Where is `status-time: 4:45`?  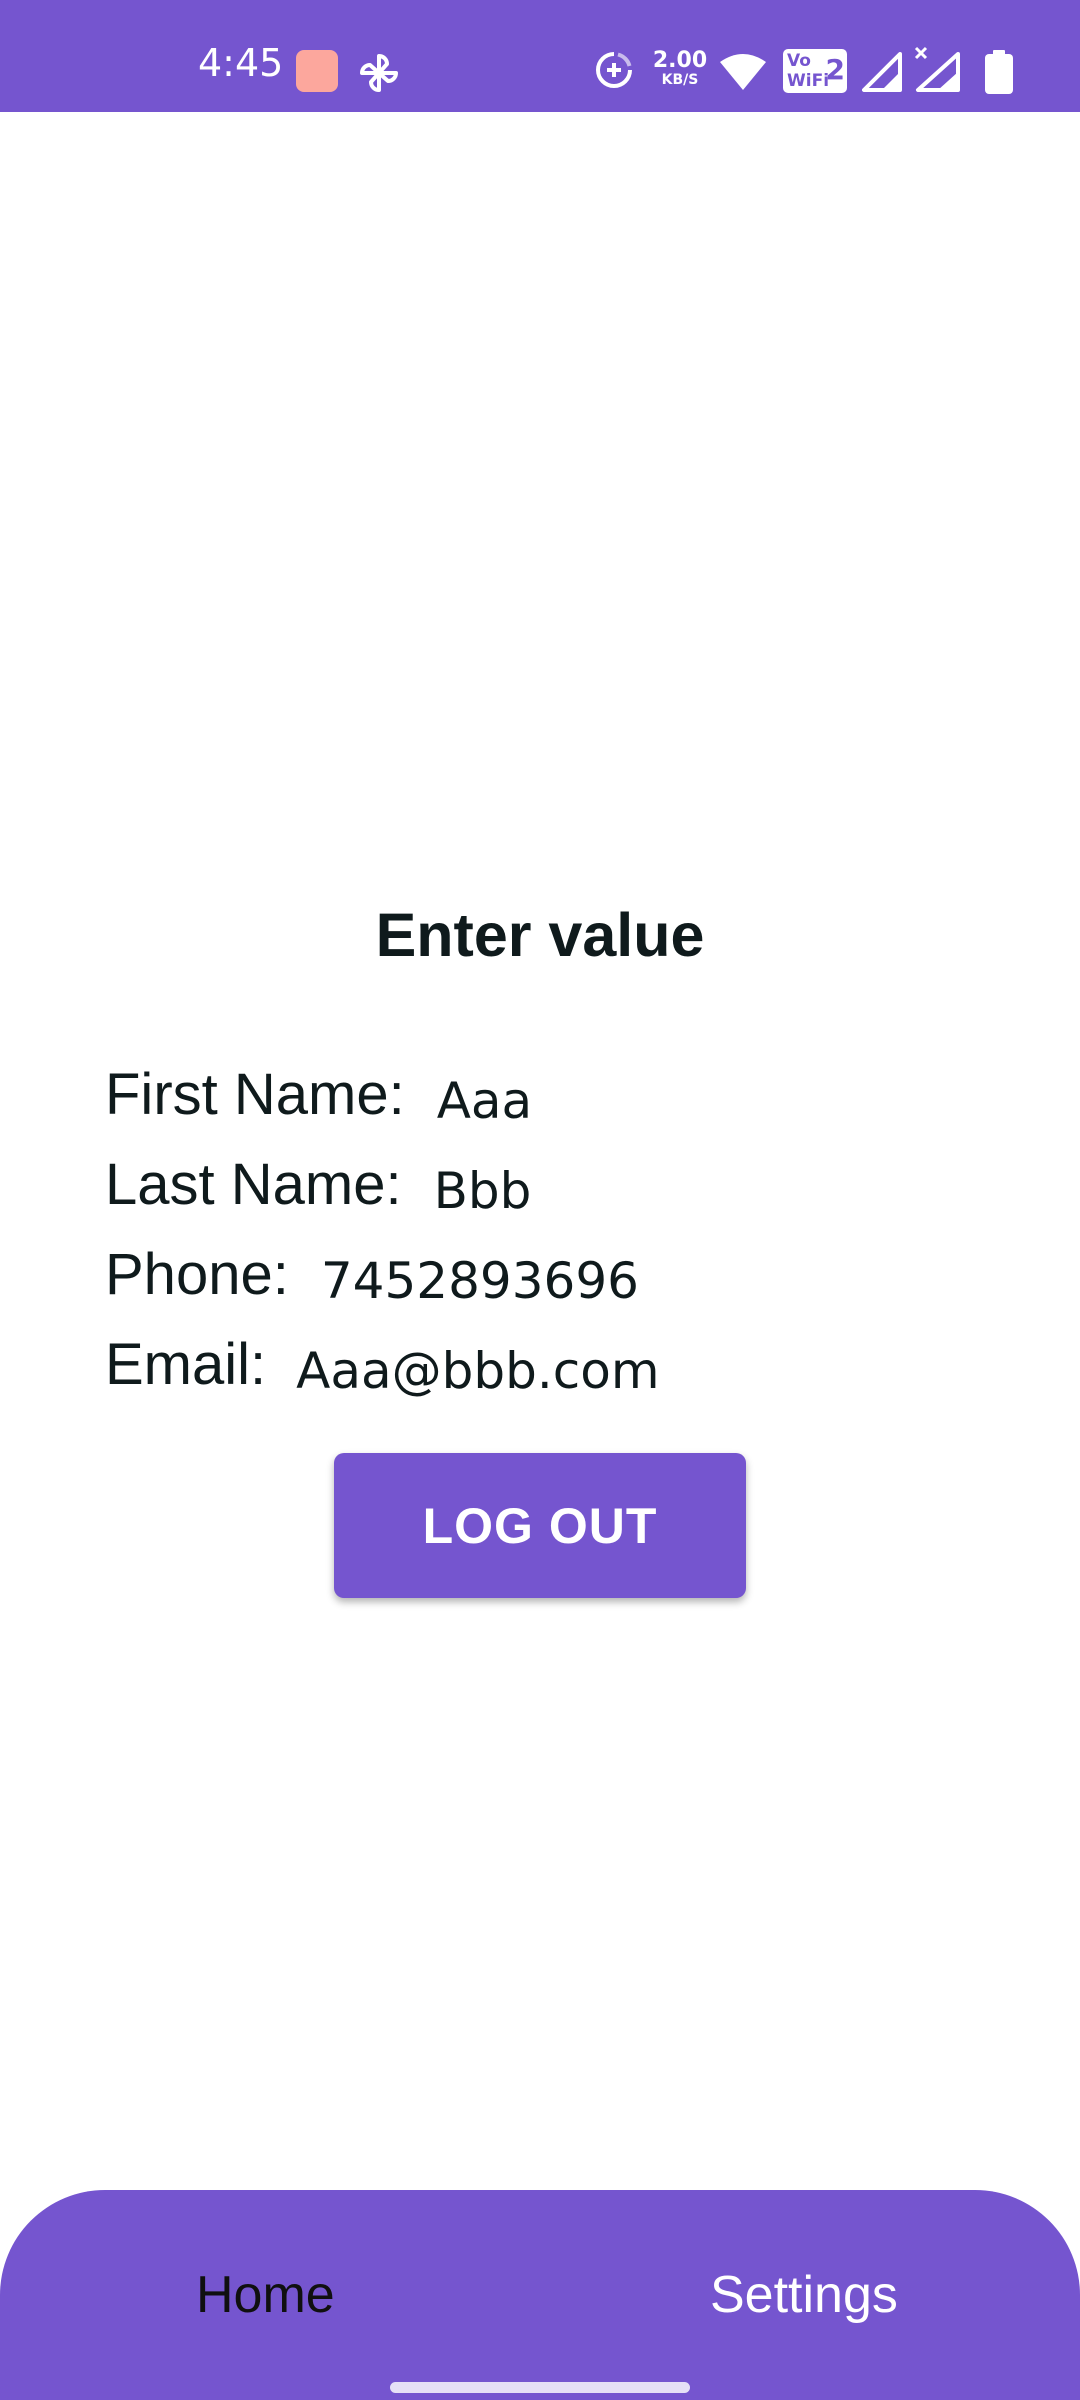
status-time: 4:45 is located at coordinates (241, 63).